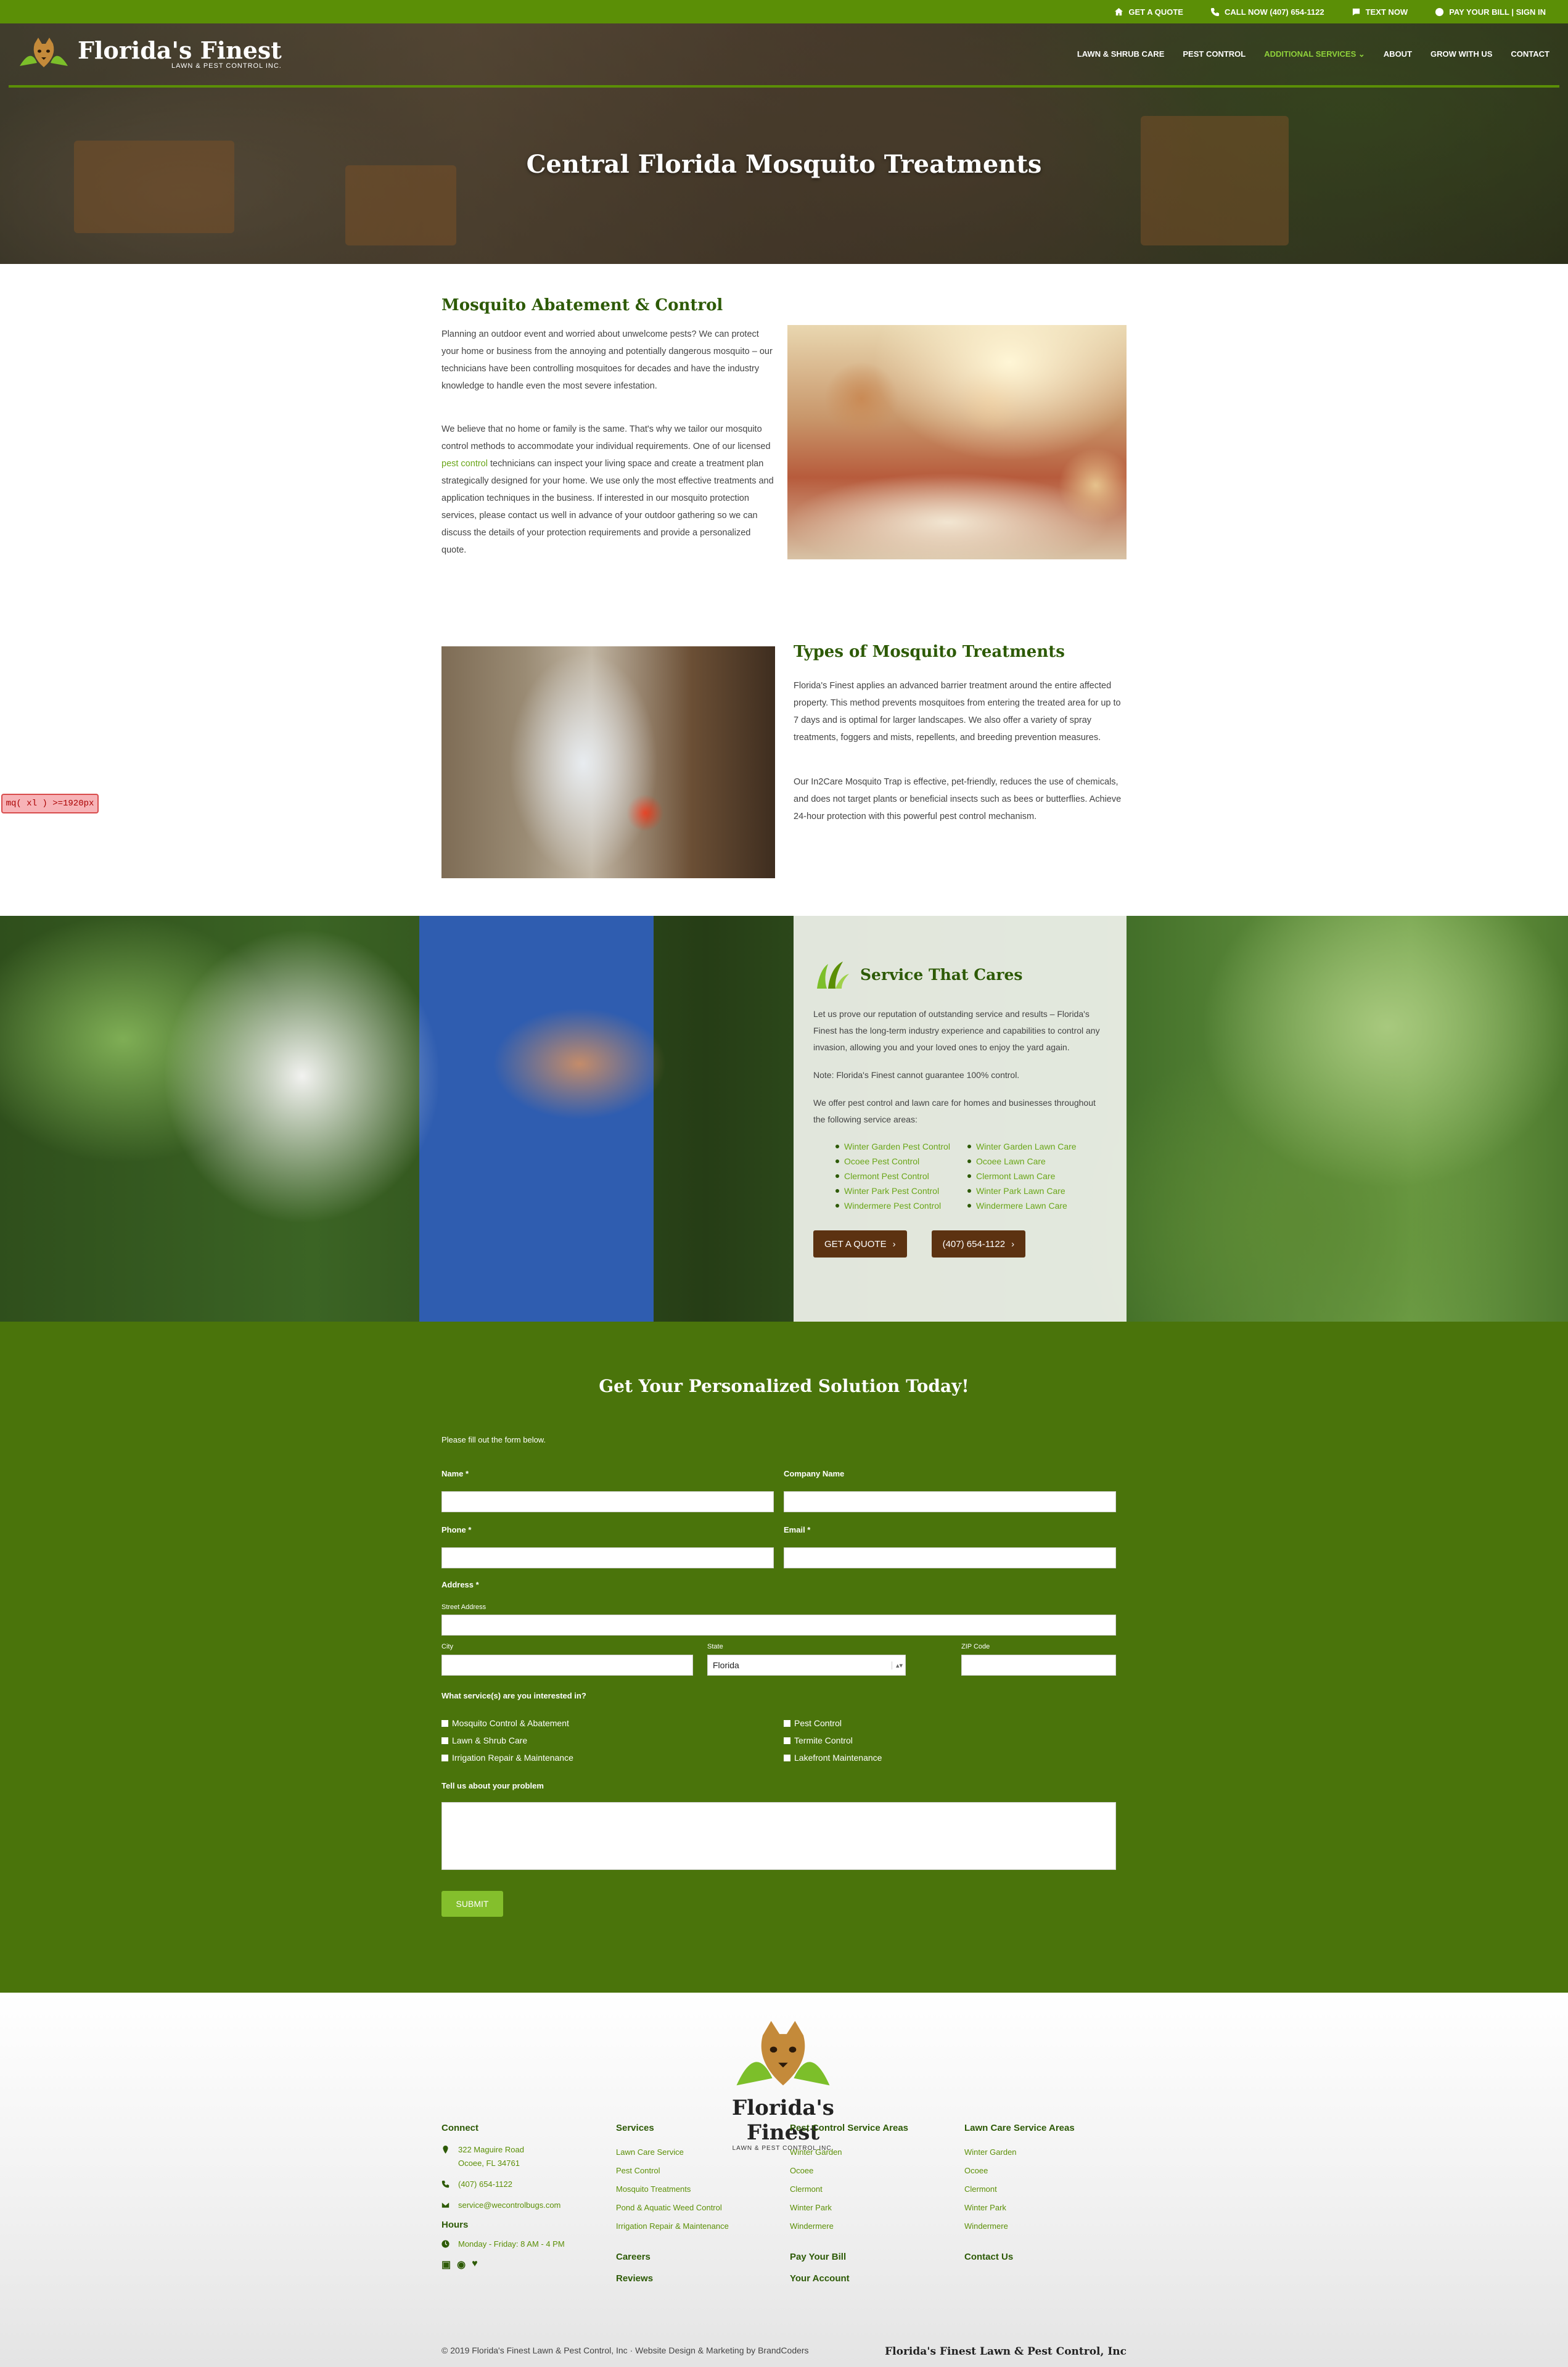 Image resolution: width=1568 pixels, height=2367 pixels. I want to click on lawn-areas-title: Lawn Care Service Areas, so click(1019, 2128).